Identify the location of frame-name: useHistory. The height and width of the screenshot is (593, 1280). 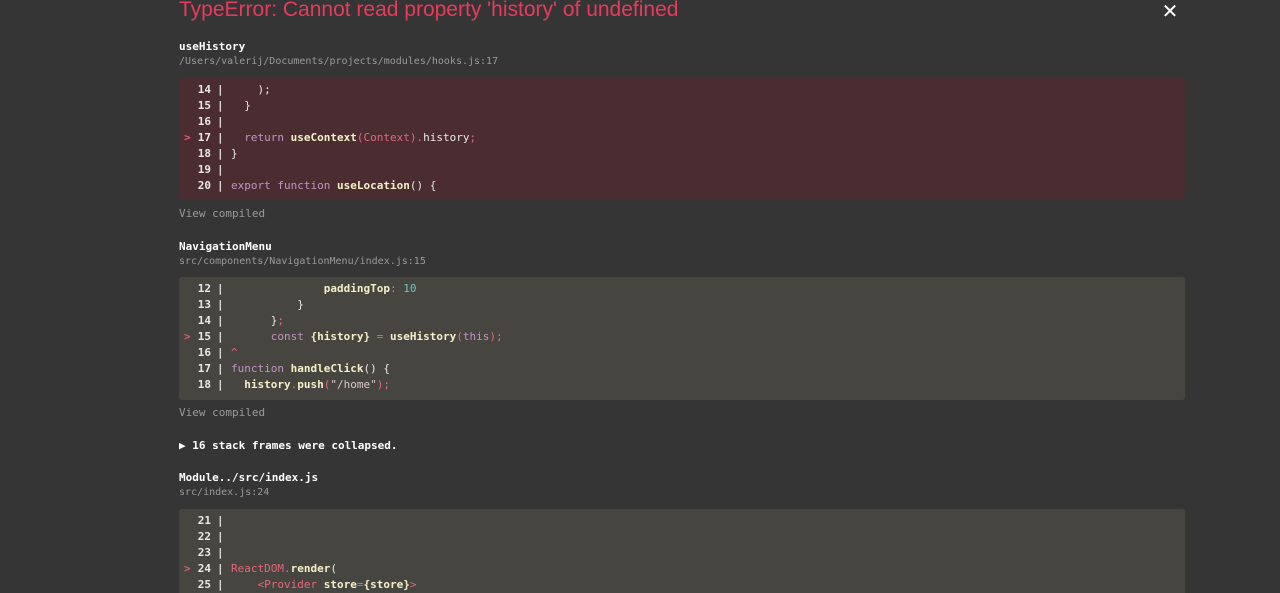
(212, 46).